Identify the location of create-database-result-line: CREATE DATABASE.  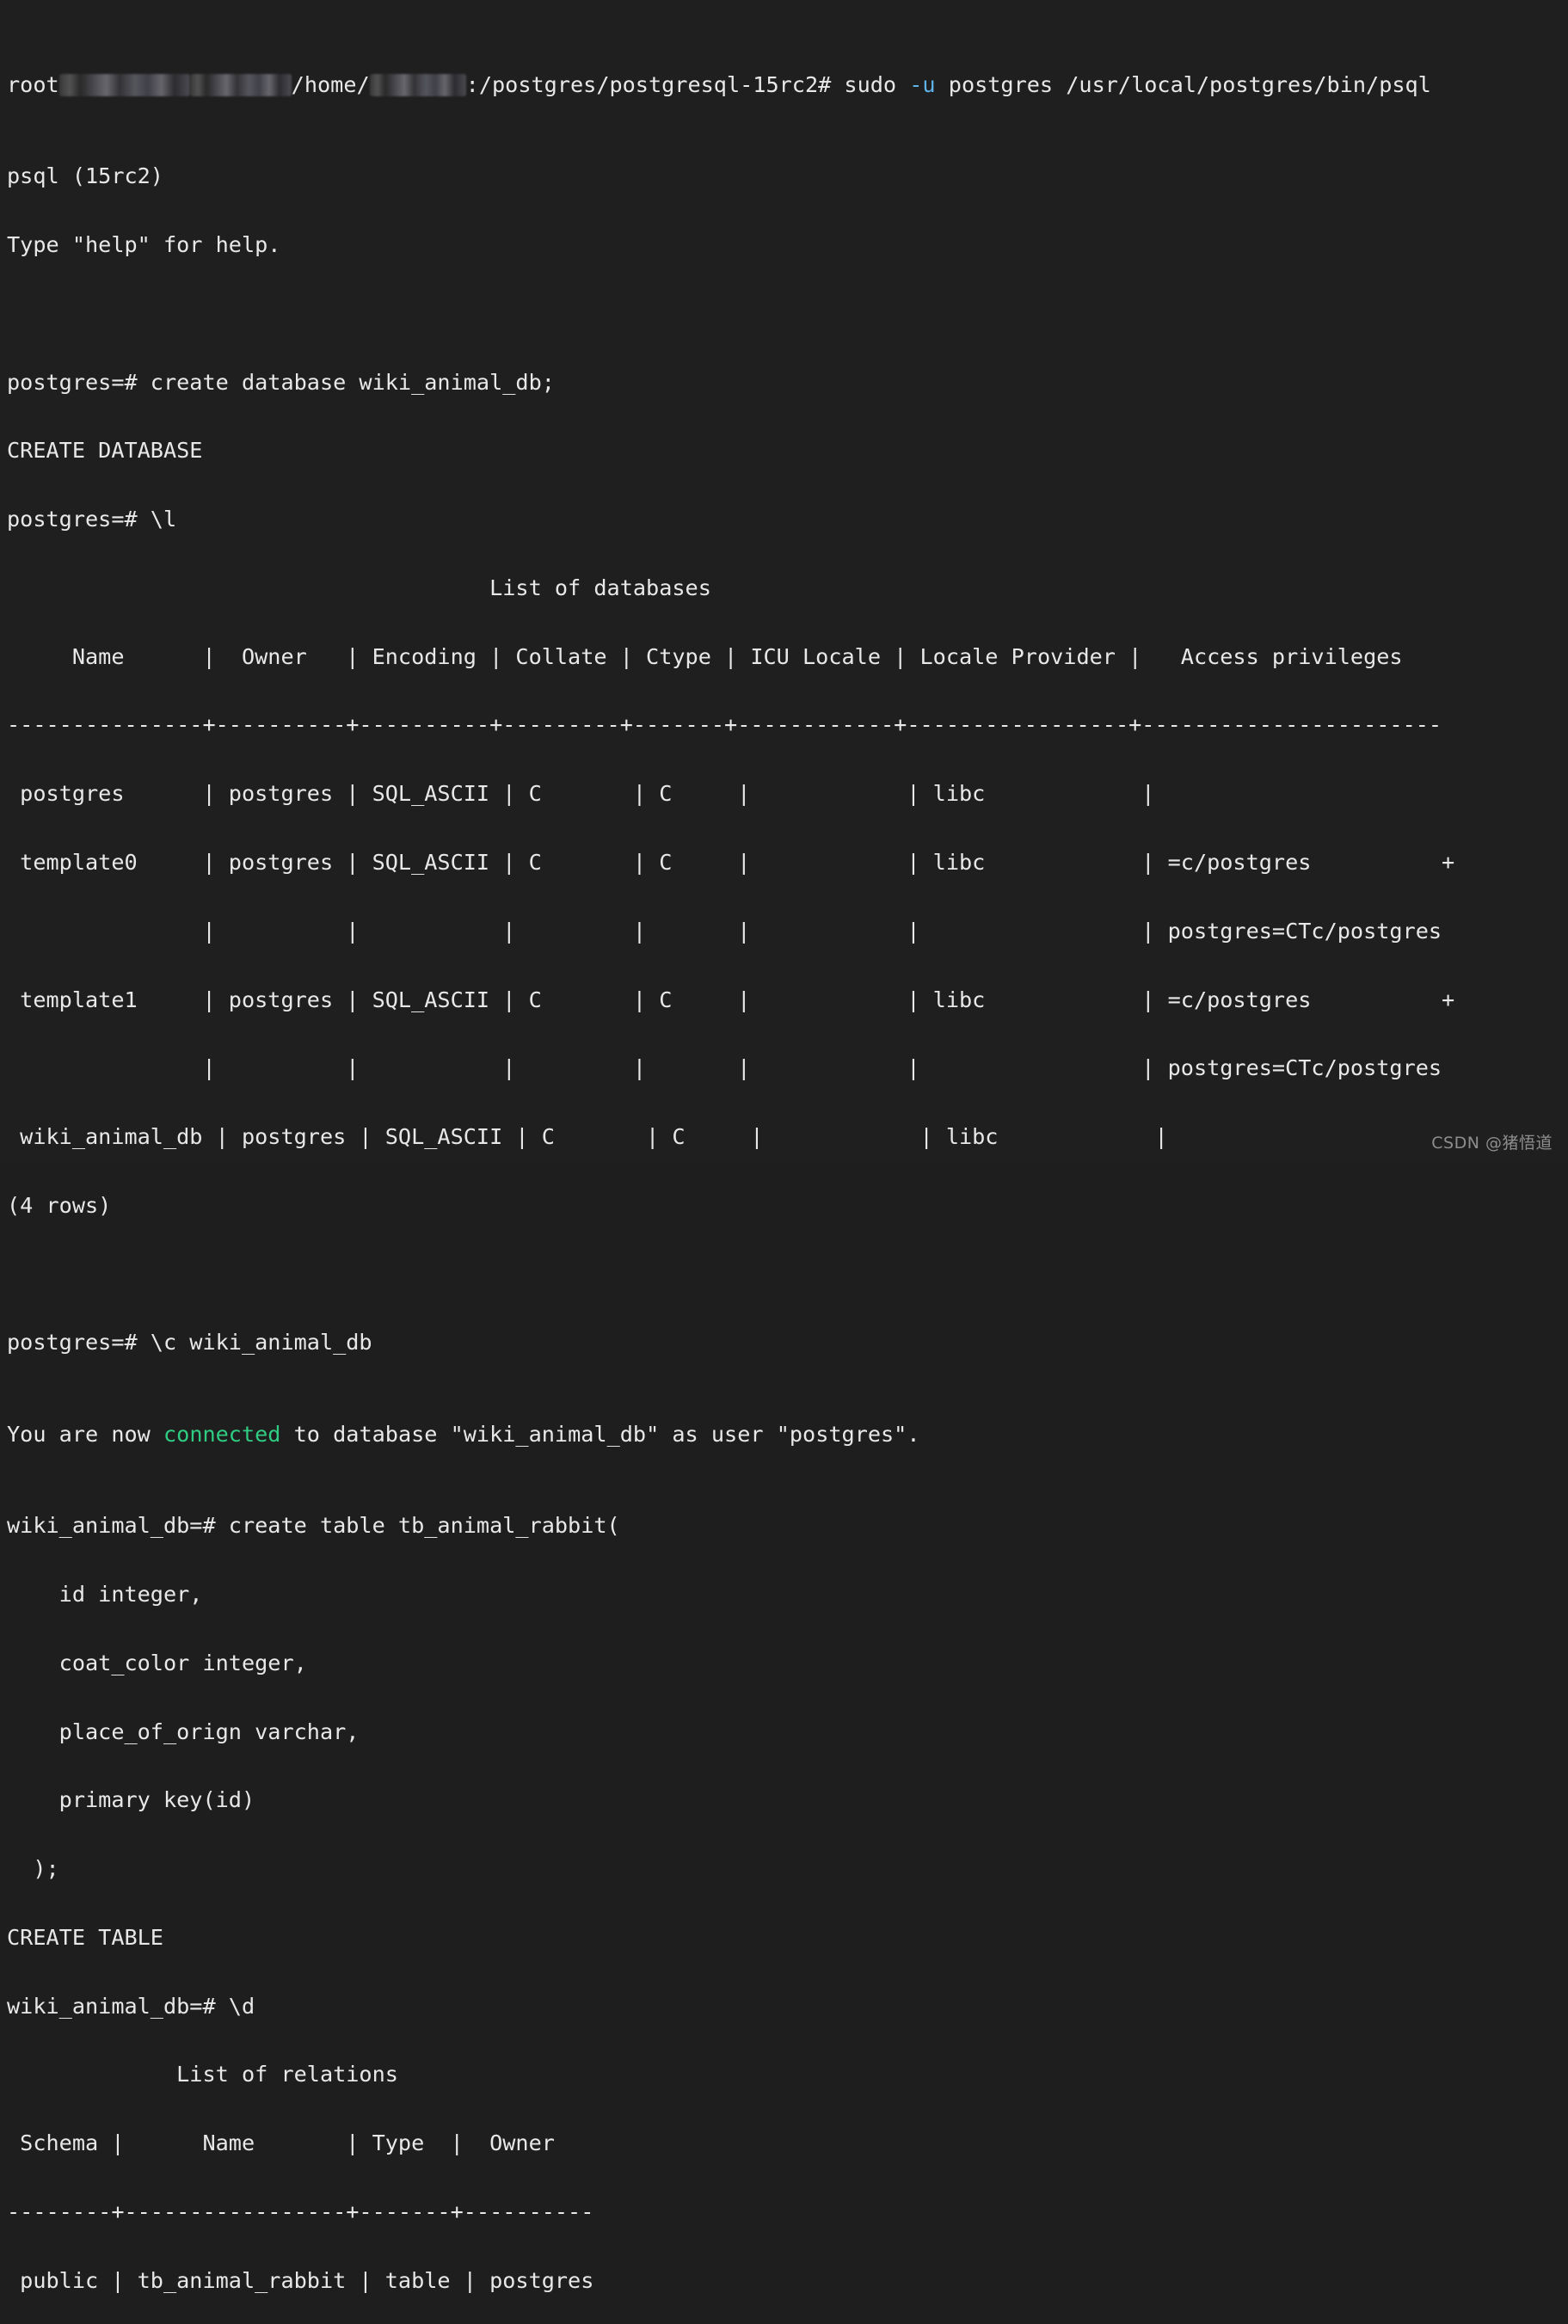
(105, 451).